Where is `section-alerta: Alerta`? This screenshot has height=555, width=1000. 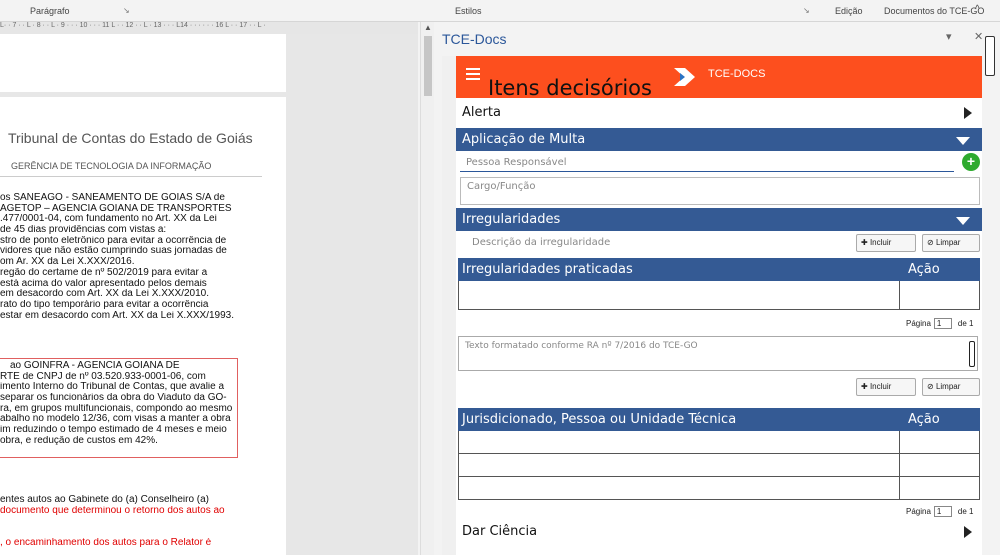
section-alerta: Alerta is located at coordinates (719, 112).